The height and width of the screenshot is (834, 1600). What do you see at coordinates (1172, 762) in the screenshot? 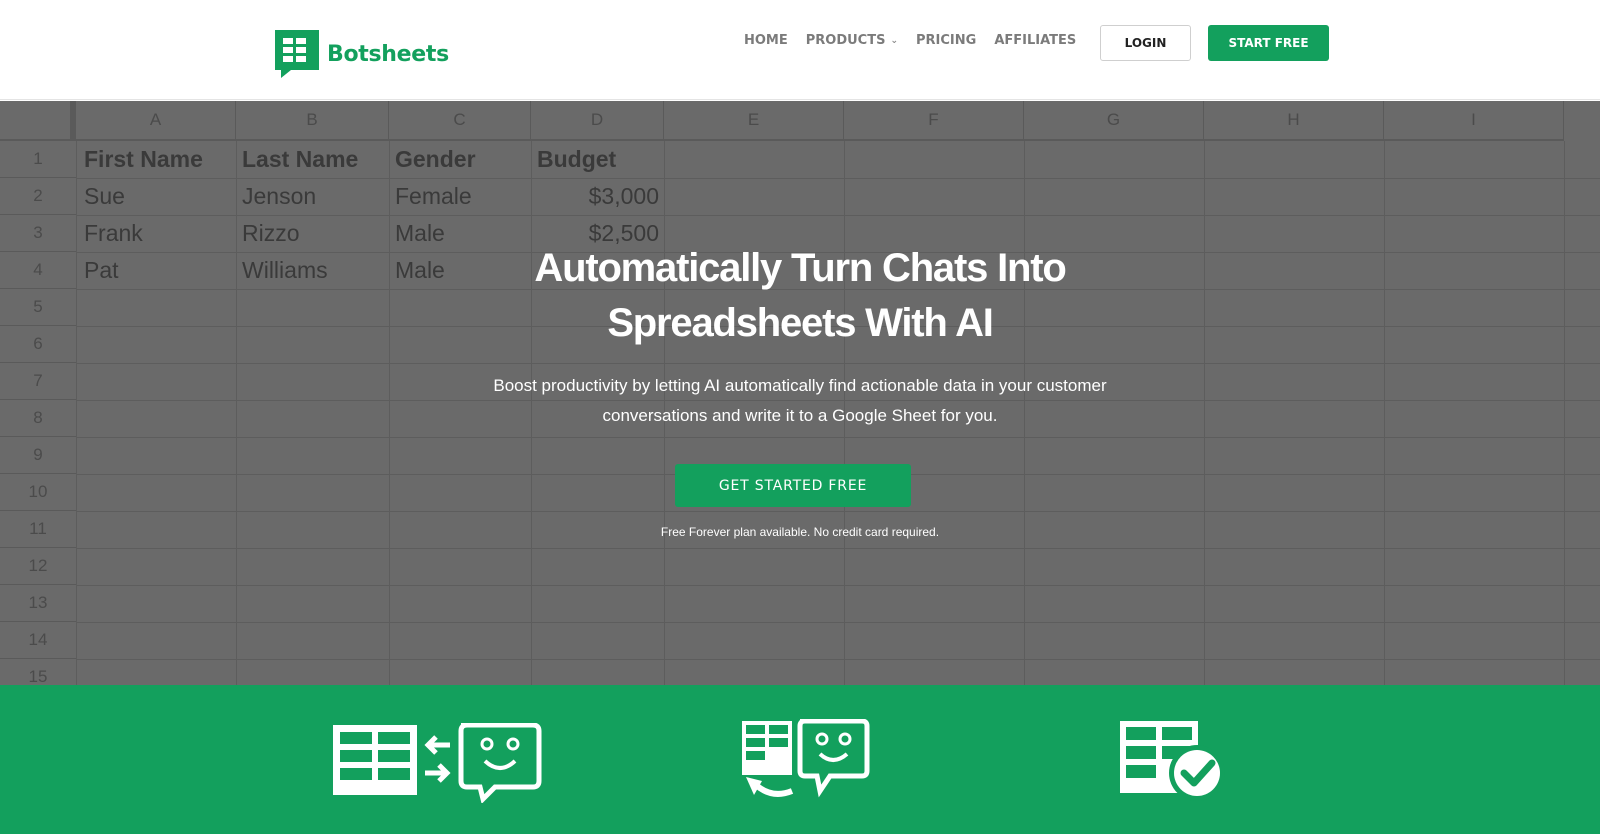
I see `sheet-check-icon` at bounding box center [1172, 762].